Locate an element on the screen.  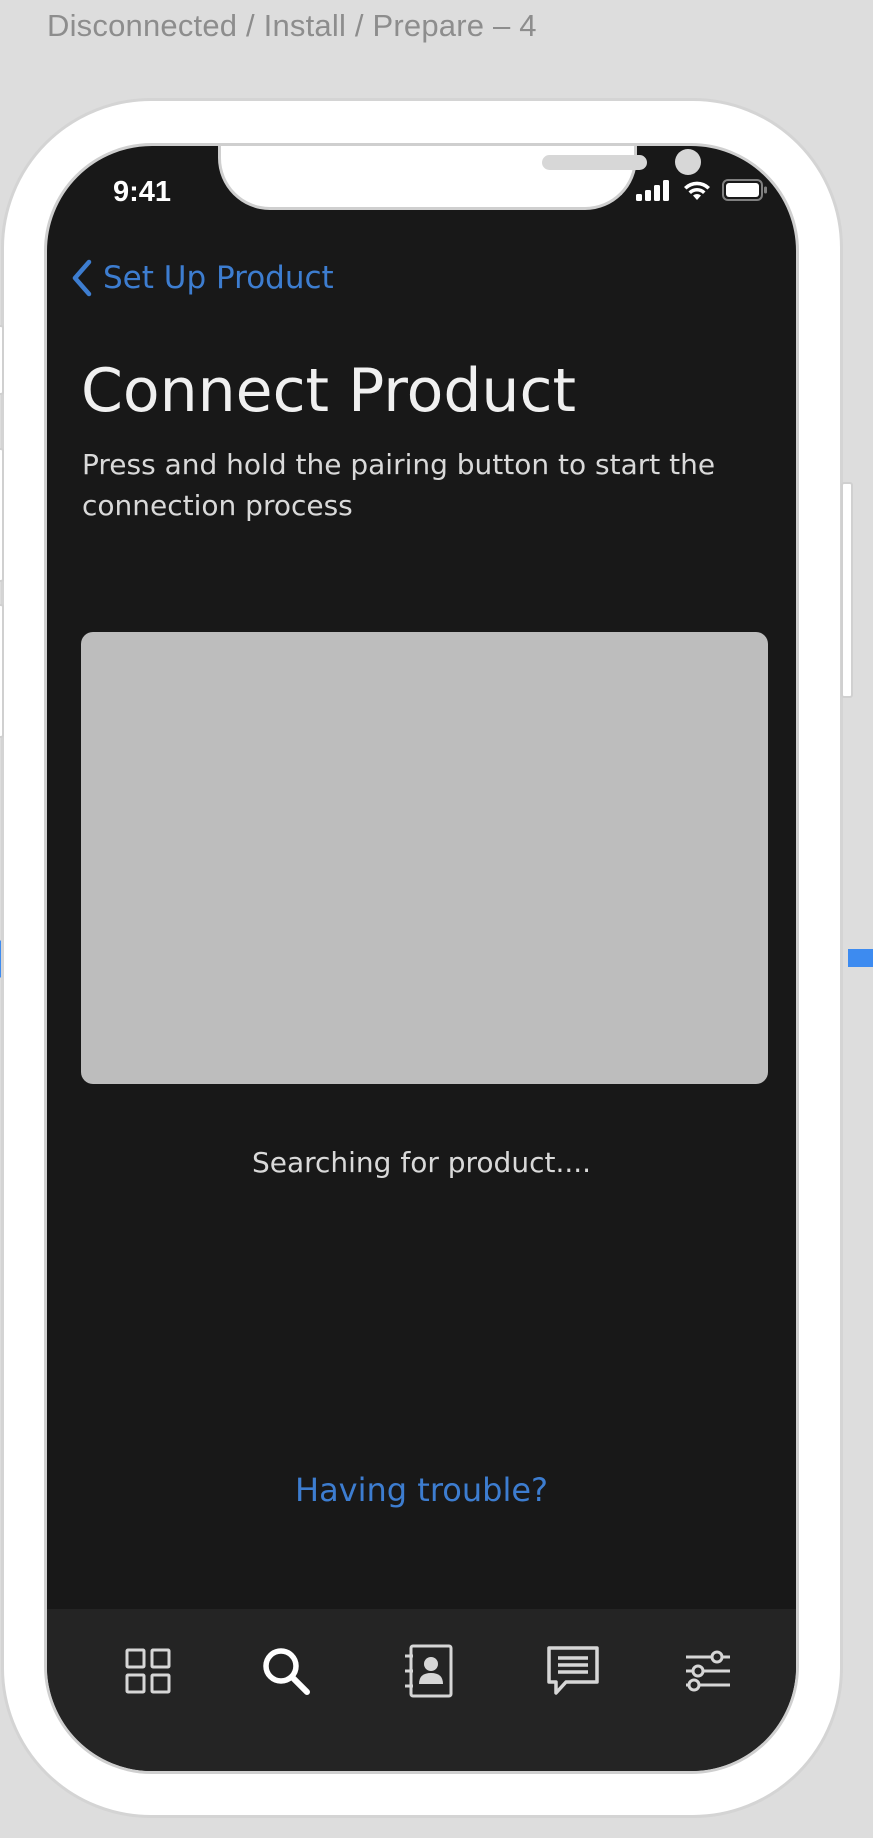
search-icon is located at coordinates (286, 1671).